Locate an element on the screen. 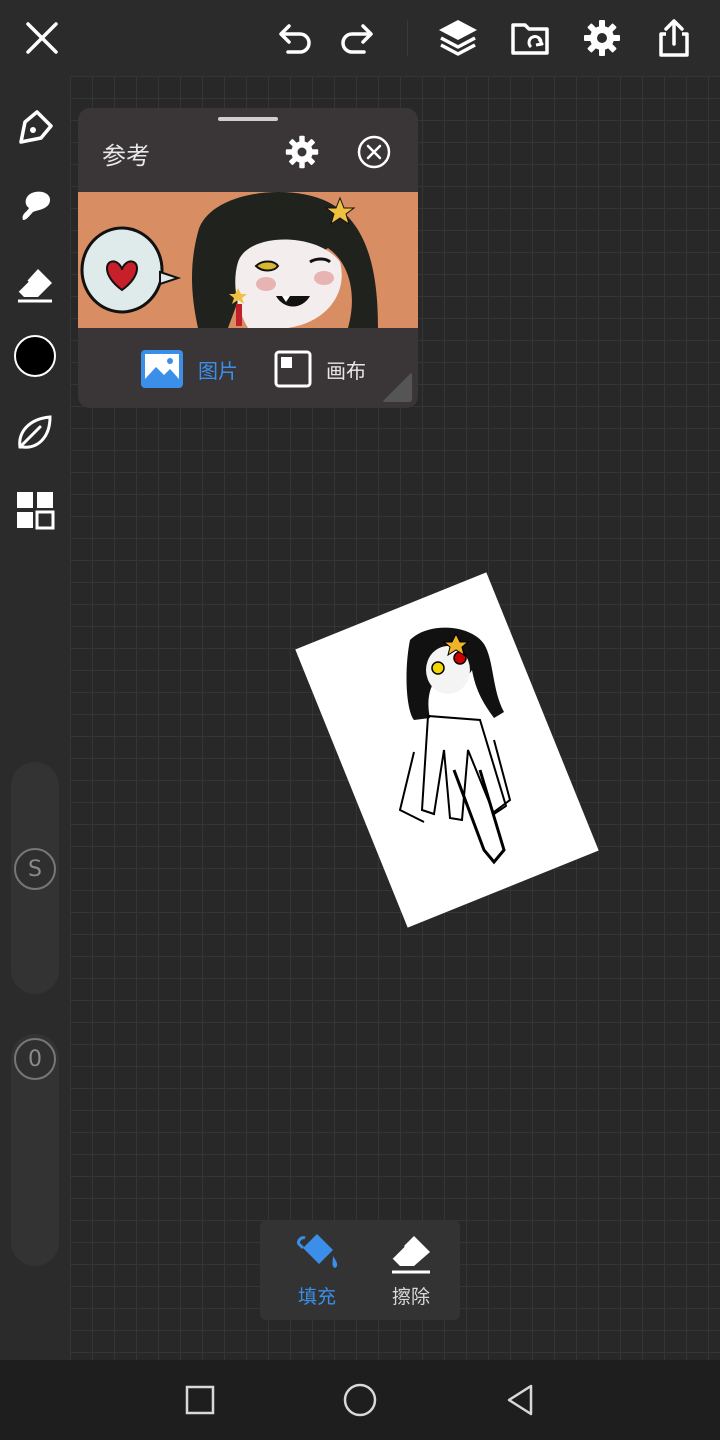  image-icon is located at coordinates (162, 369).